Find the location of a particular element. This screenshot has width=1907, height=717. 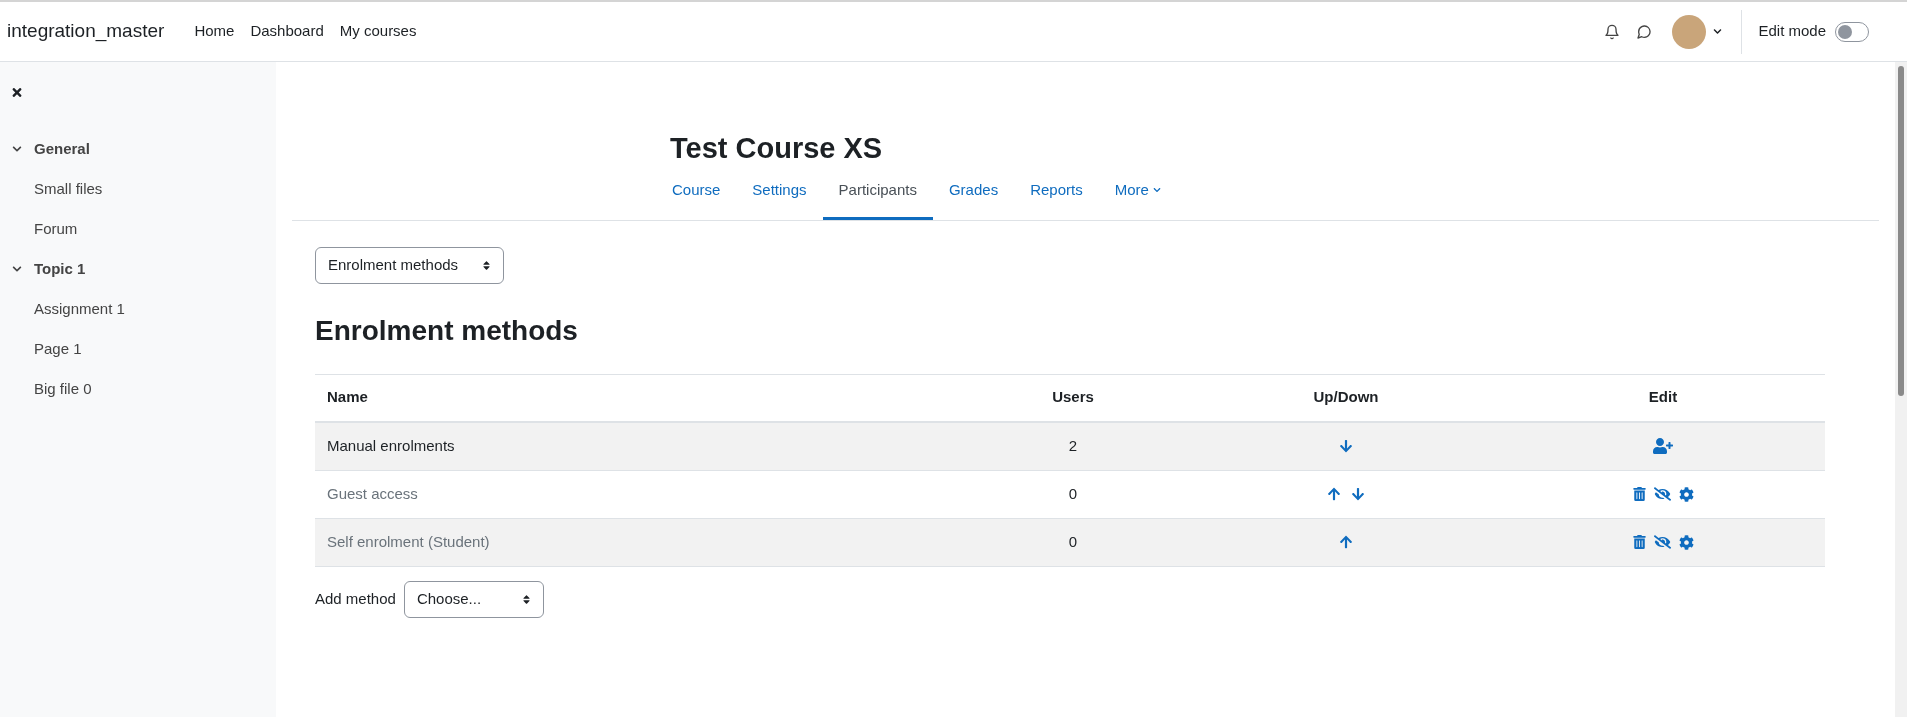

scrollbar is located at coordinates (1901, 389).